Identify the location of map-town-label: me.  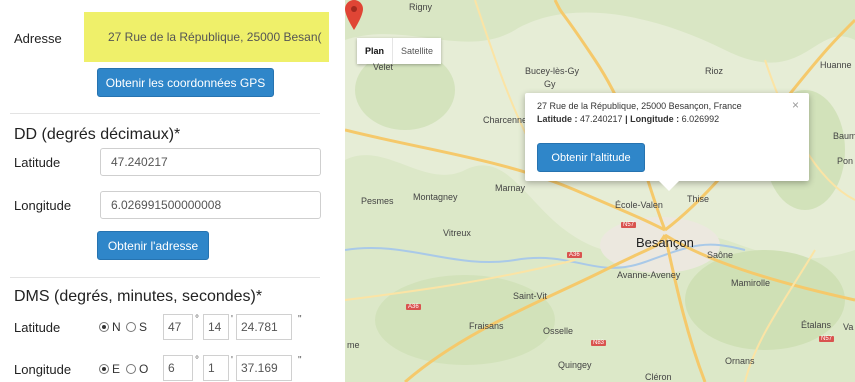
(353, 345).